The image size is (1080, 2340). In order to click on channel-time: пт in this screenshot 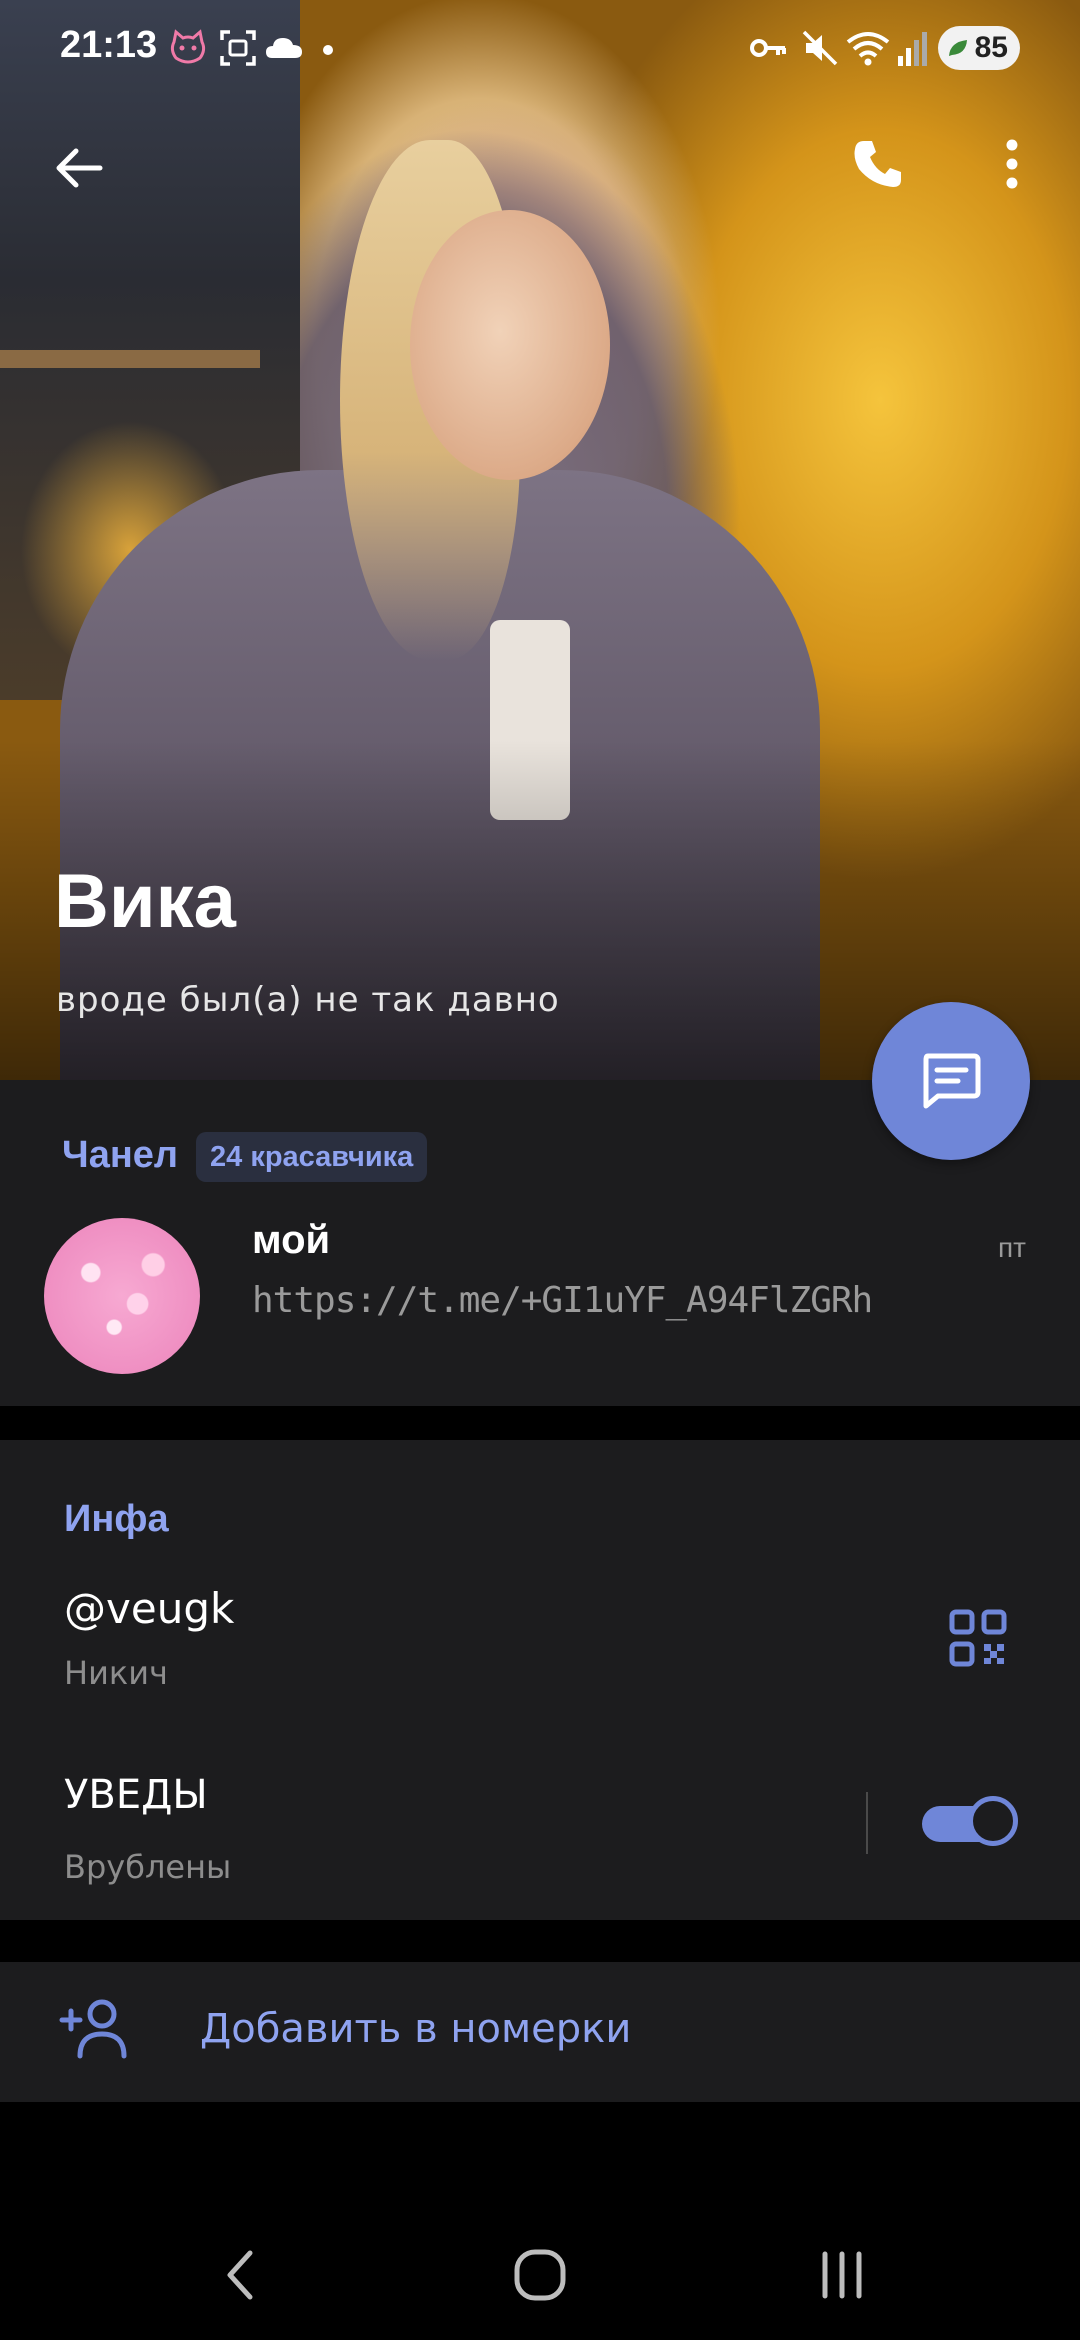, I will do `click(1012, 1247)`.